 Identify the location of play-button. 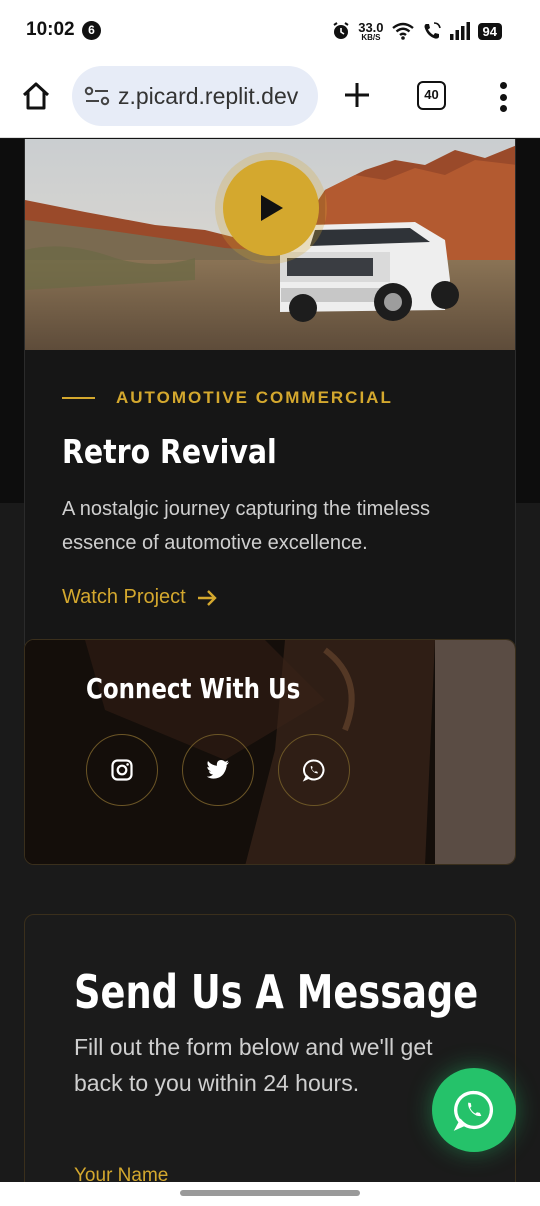
(271, 208).